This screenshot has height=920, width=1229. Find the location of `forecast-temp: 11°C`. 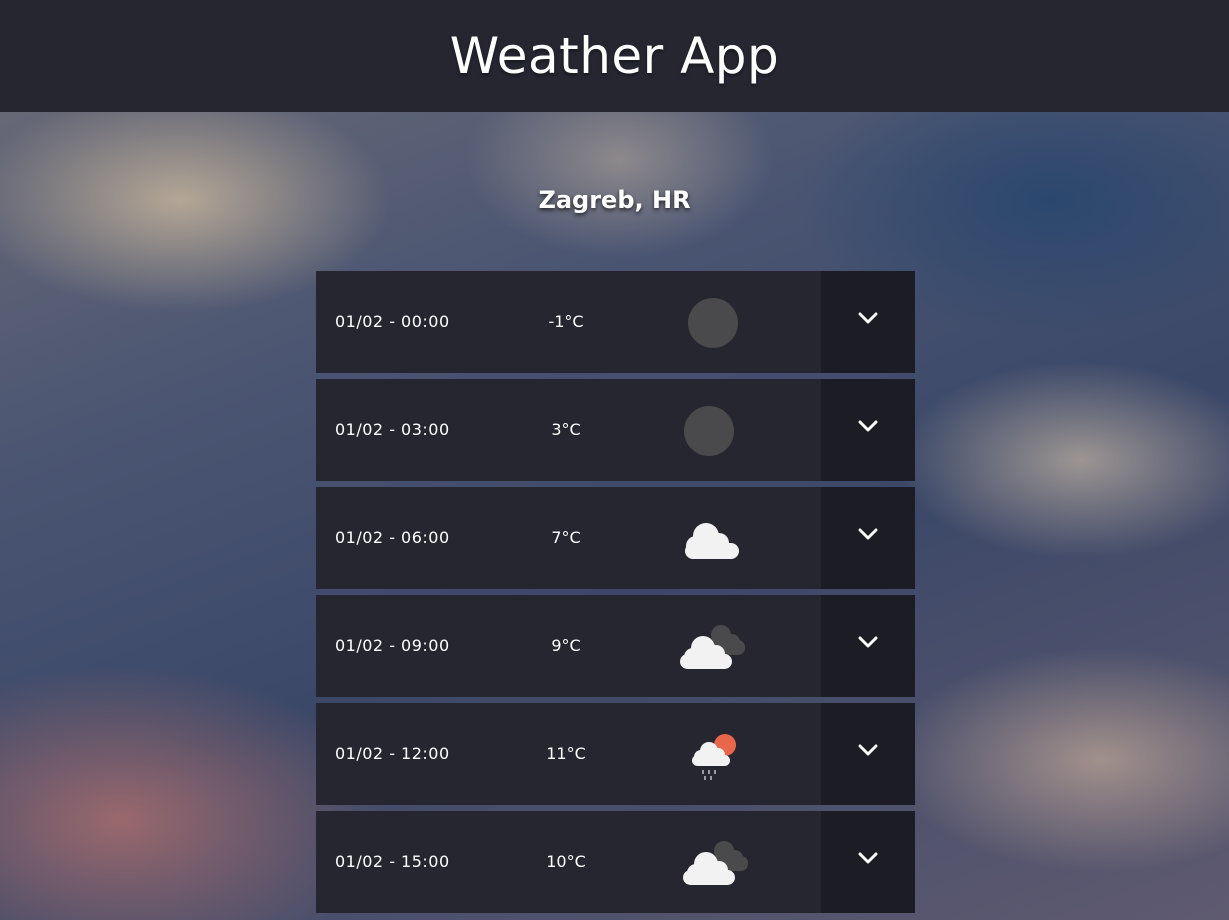

forecast-temp: 11°C is located at coordinates (566, 753).